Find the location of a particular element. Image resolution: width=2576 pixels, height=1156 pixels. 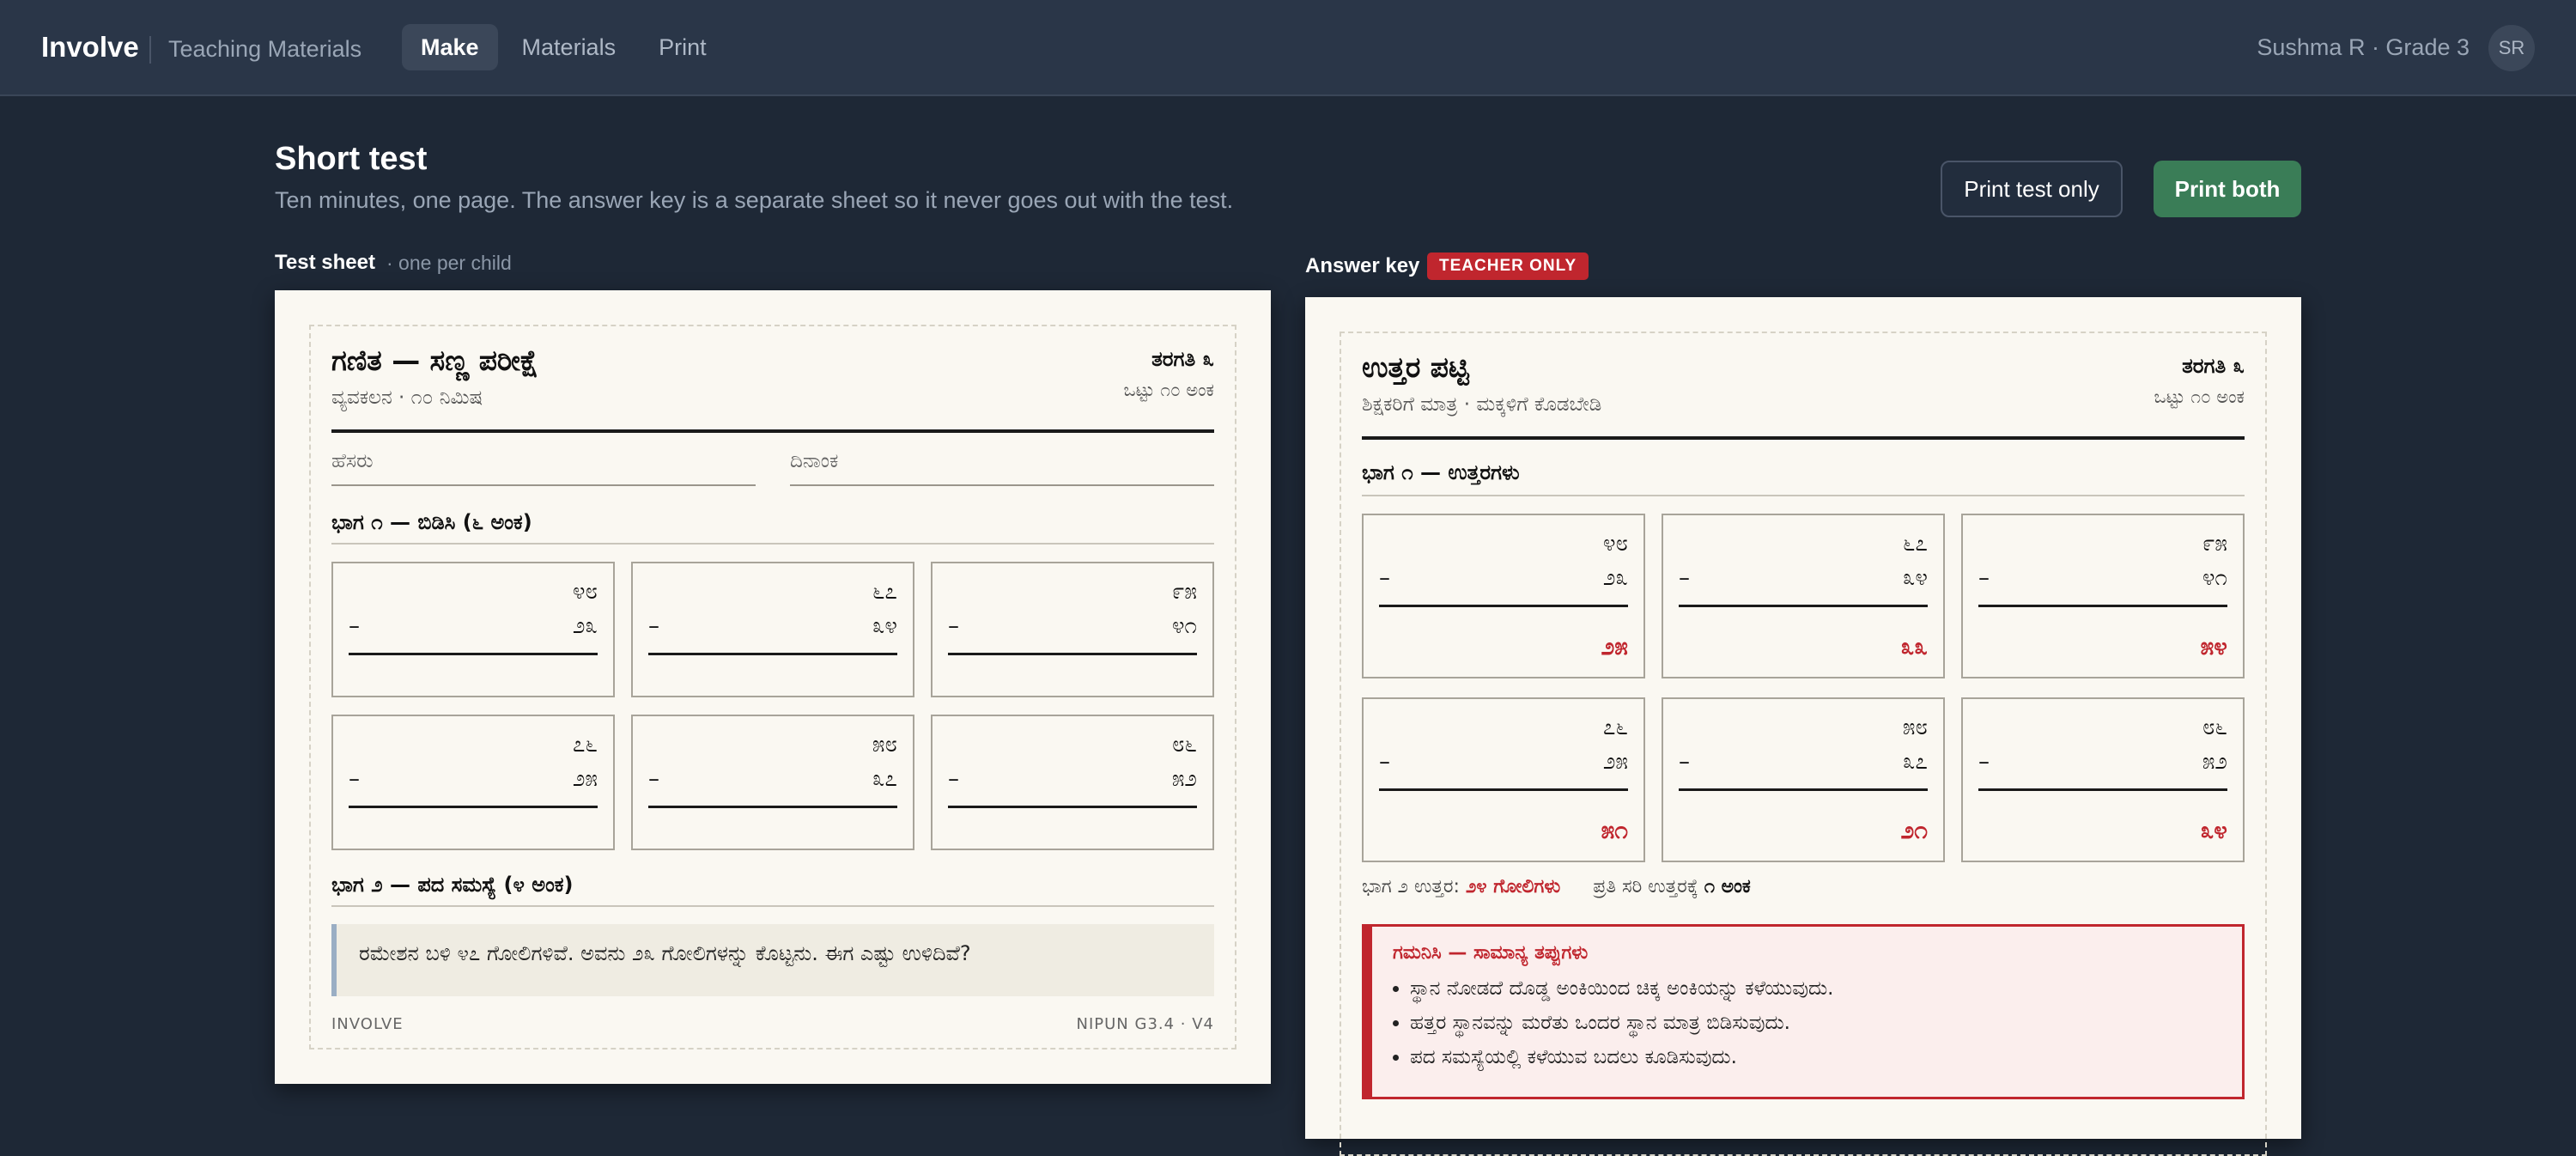

key-part1-rule is located at coordinates (1804, 495).